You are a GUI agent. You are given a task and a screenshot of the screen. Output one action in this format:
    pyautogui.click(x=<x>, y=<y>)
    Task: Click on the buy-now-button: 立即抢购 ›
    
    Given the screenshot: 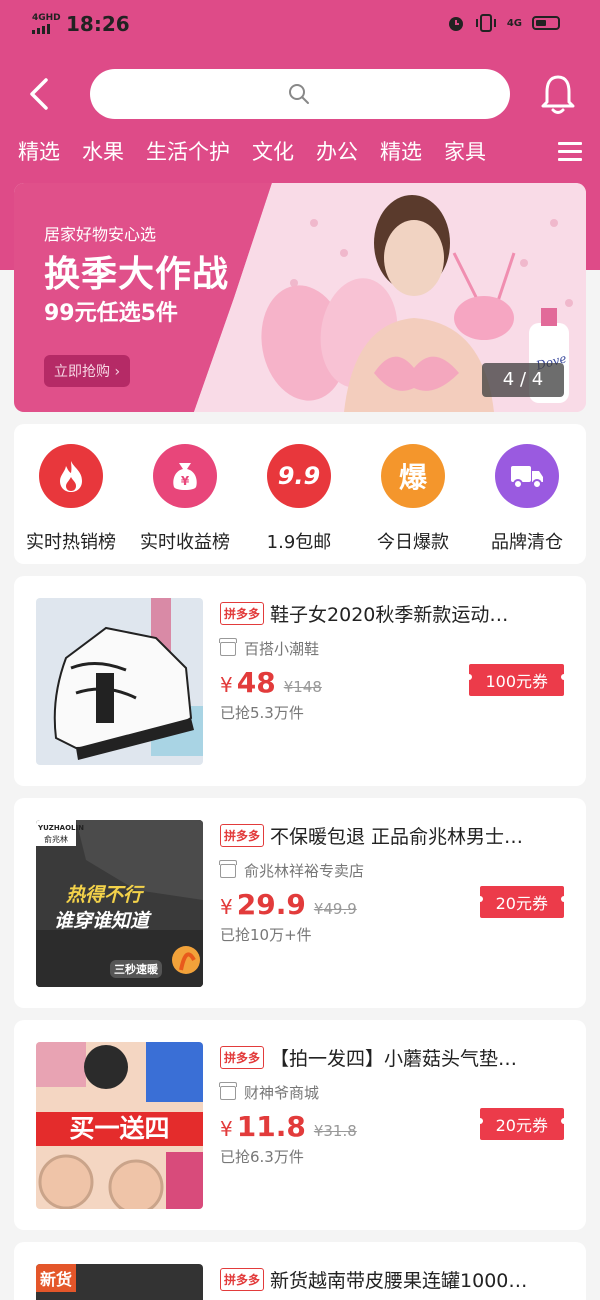 What is the action you would take?
    pyautogui.click(x=87, y=371)
    